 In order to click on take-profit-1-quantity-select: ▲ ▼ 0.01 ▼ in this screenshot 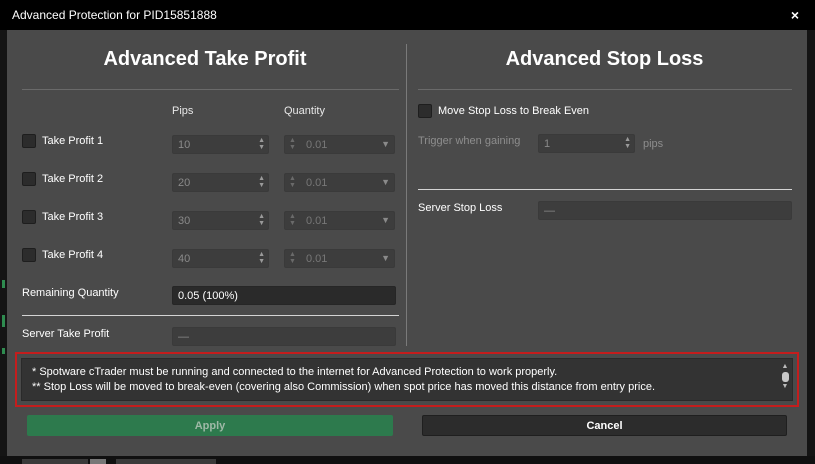, I will do `click(339, 144)`.